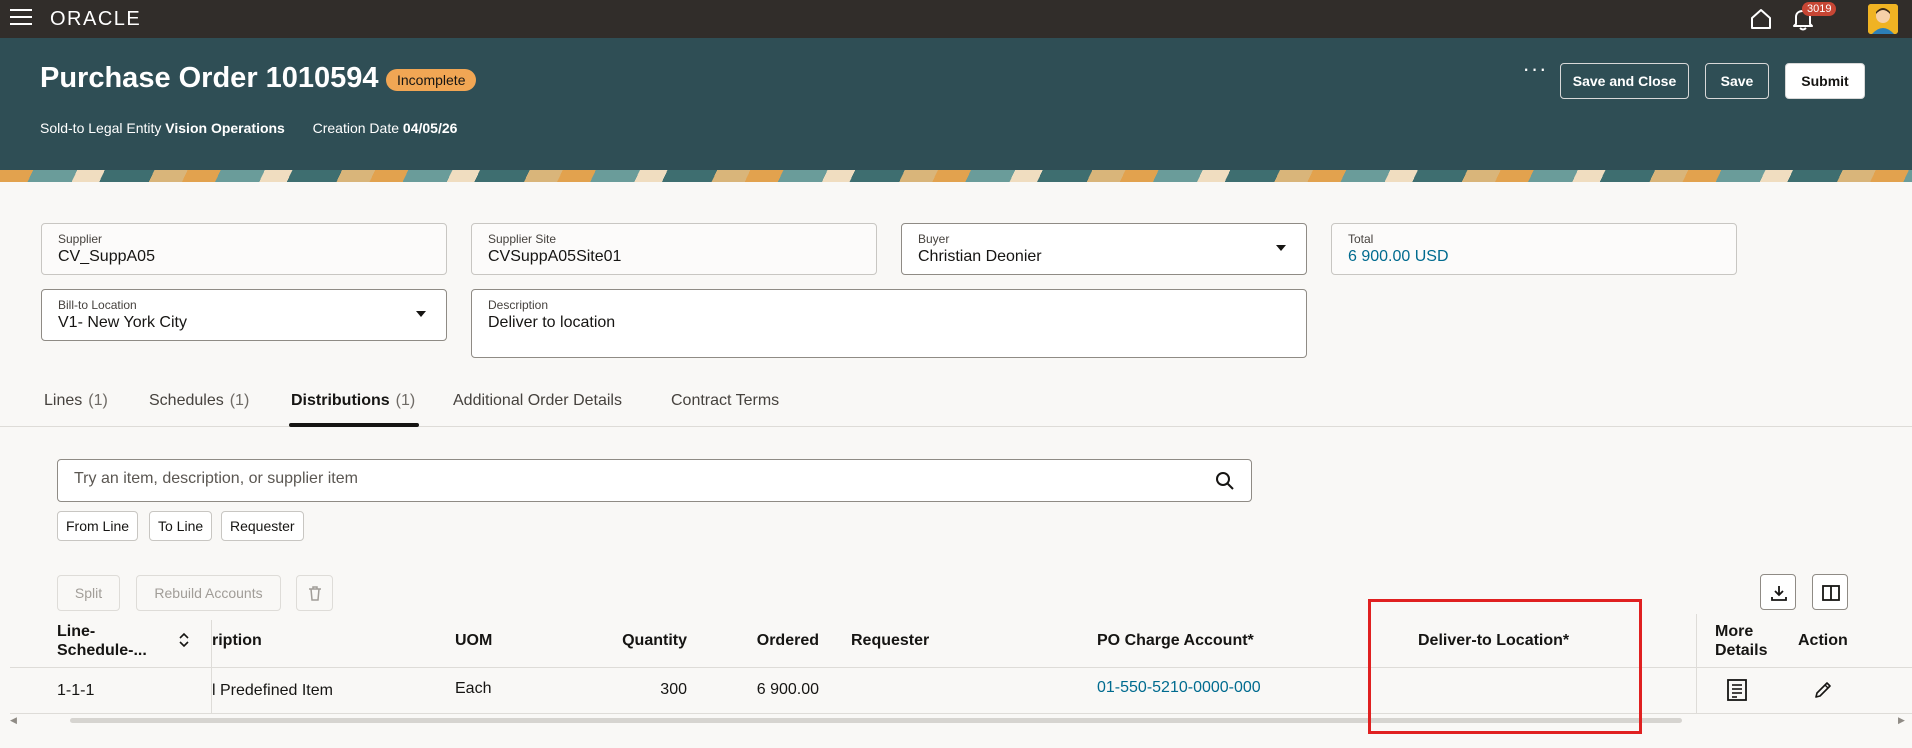  Describe the element at coordinates (97, 305) in the screenshot. I see `bill-to-label: Bill-to Location` at that location.